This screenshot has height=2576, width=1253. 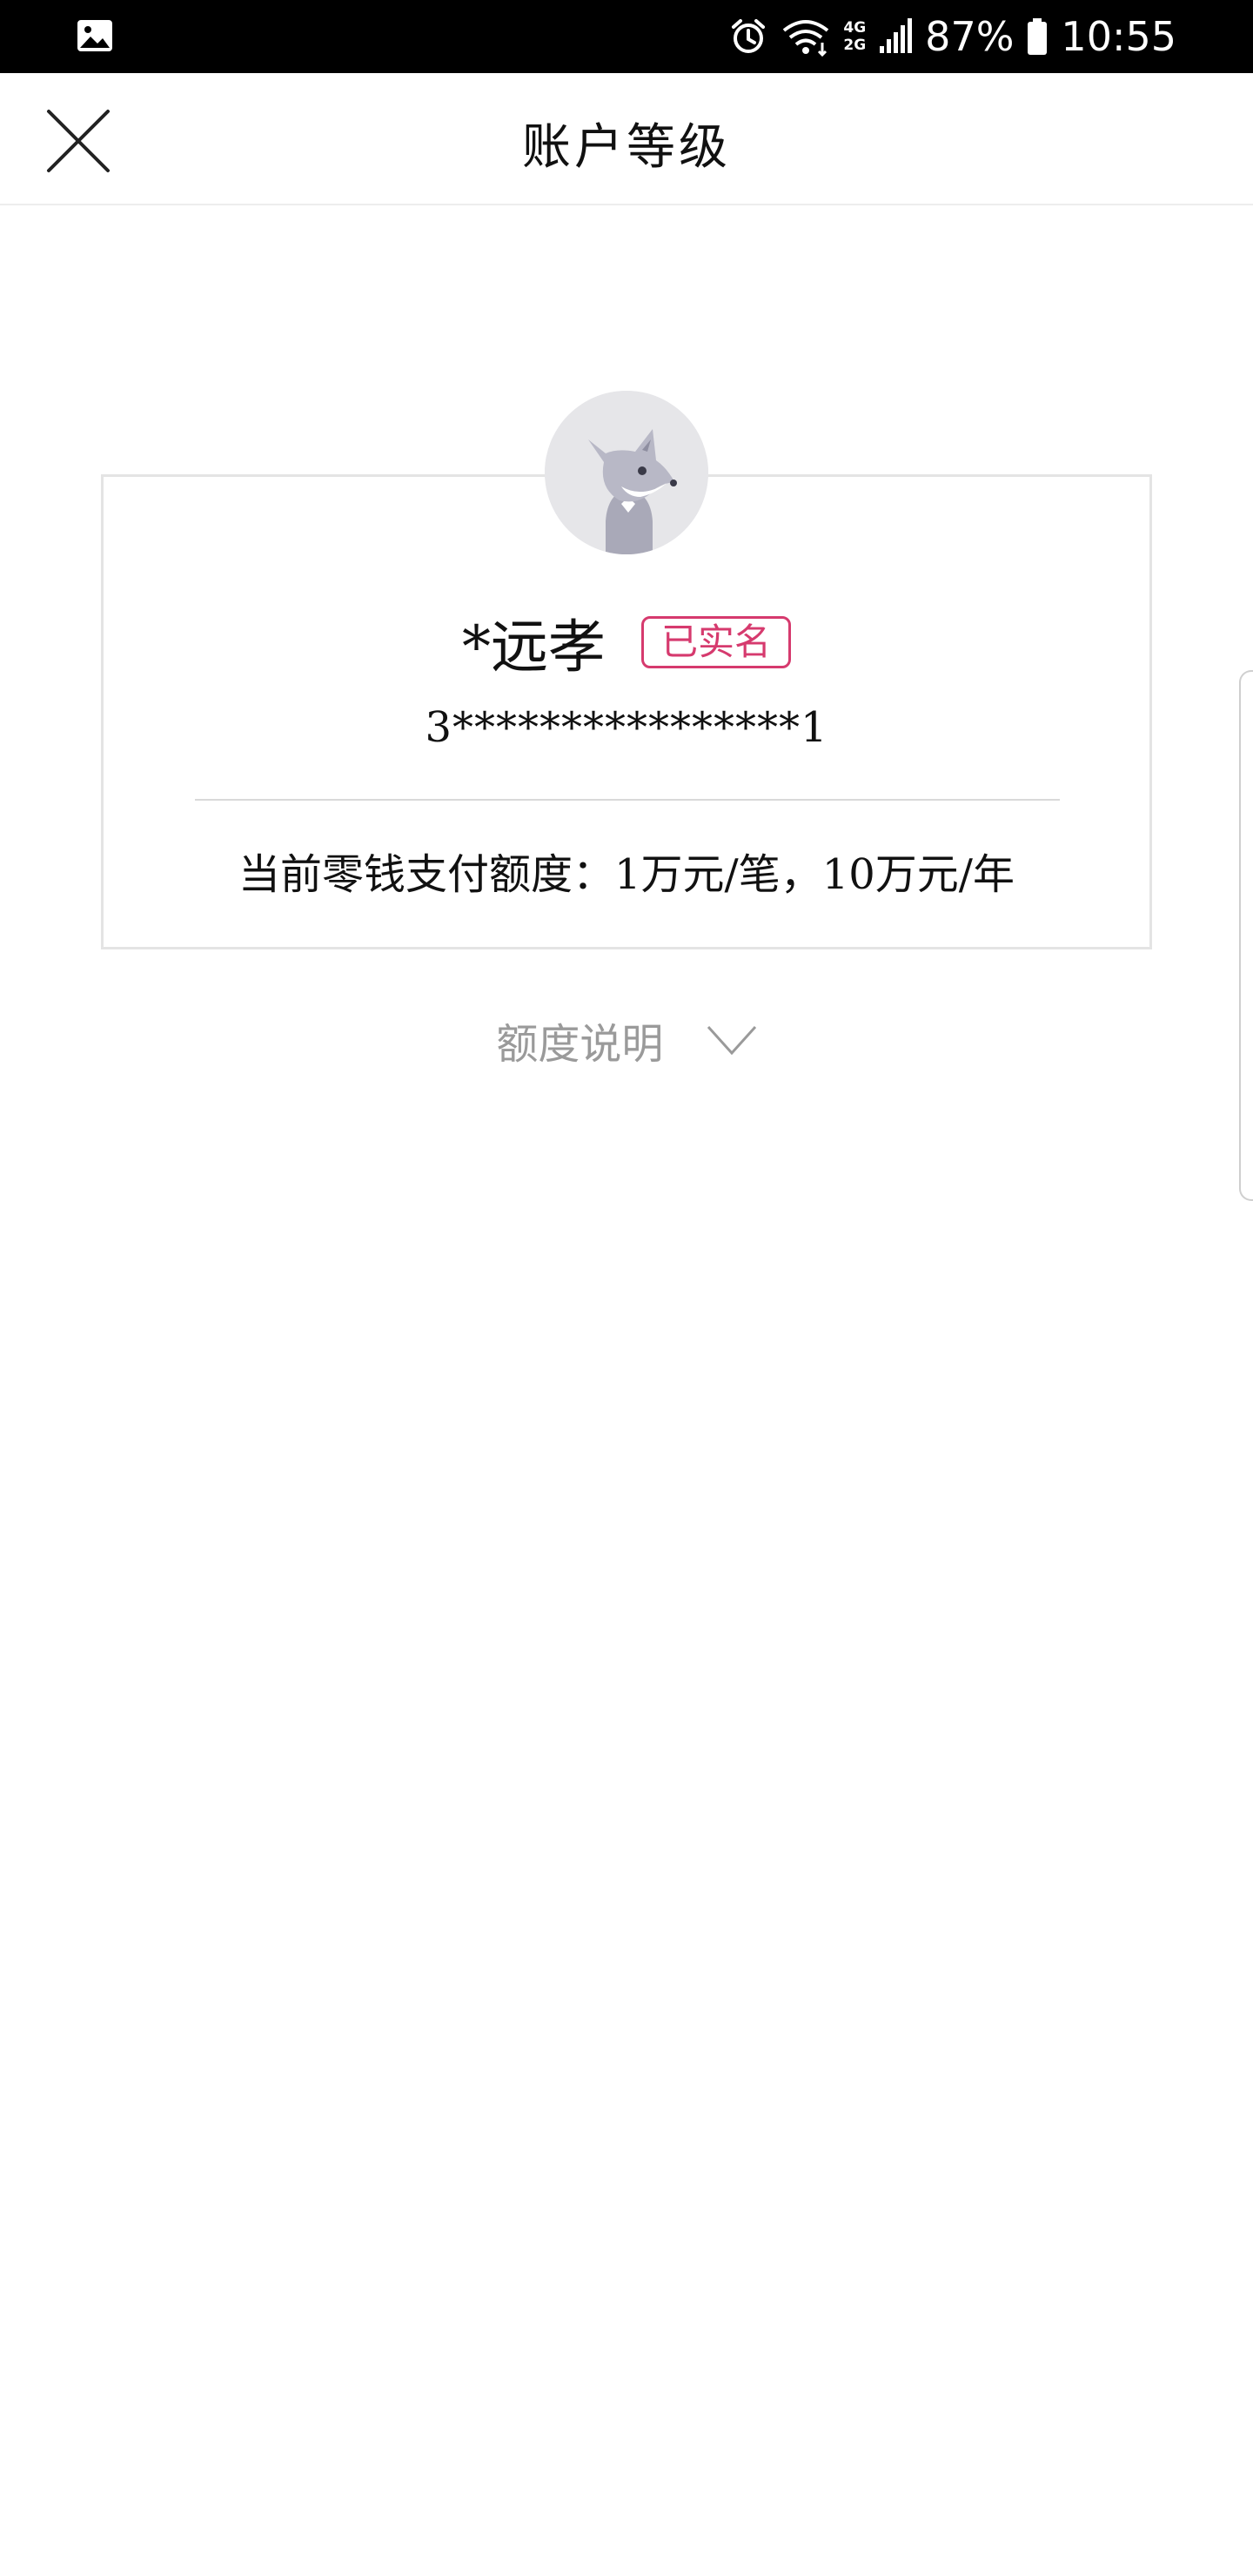 I want to click on payment-limit-text: 当前零钱支付额度：1万元/笔，10万元/年, so click(x=626, y=874).